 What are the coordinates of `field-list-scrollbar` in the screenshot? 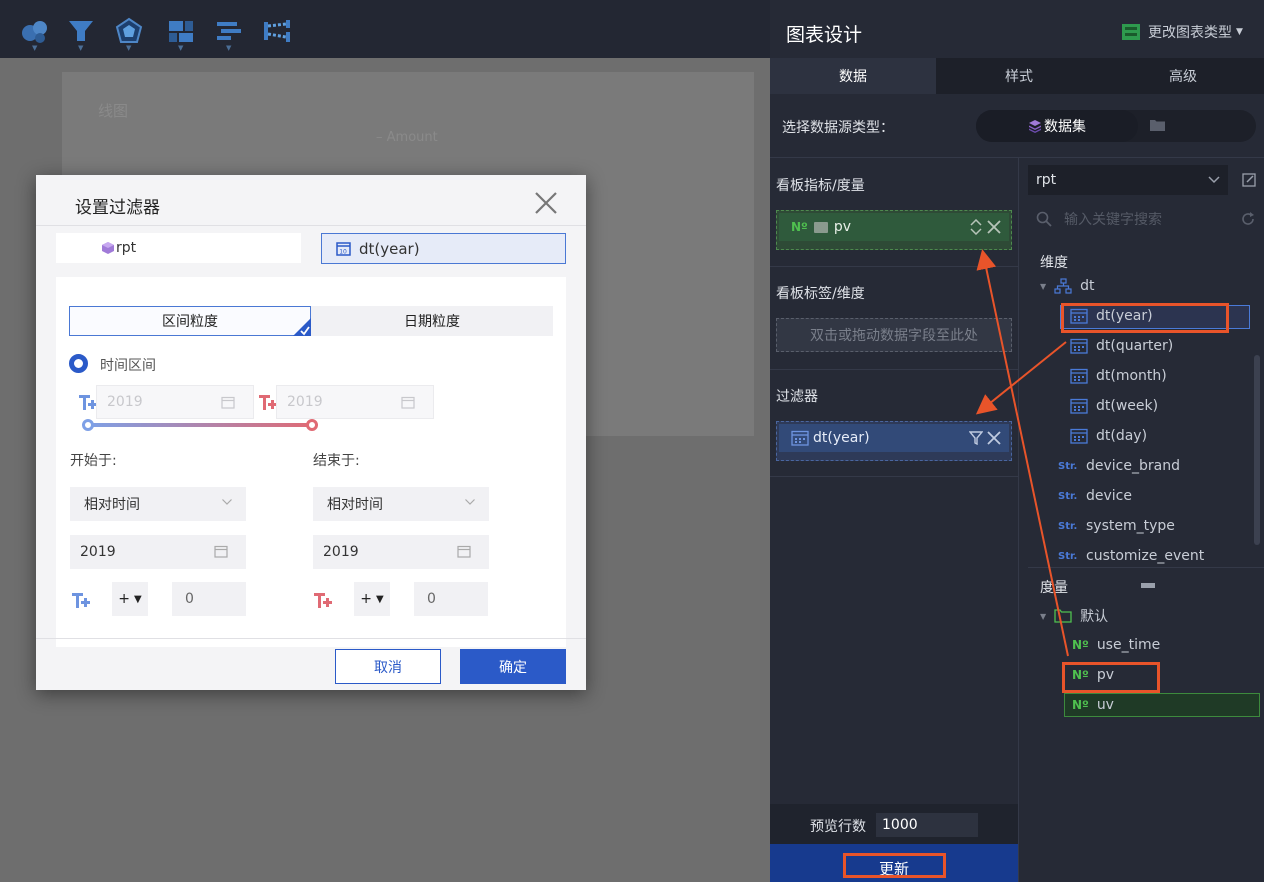 It's located at (1257, 450).